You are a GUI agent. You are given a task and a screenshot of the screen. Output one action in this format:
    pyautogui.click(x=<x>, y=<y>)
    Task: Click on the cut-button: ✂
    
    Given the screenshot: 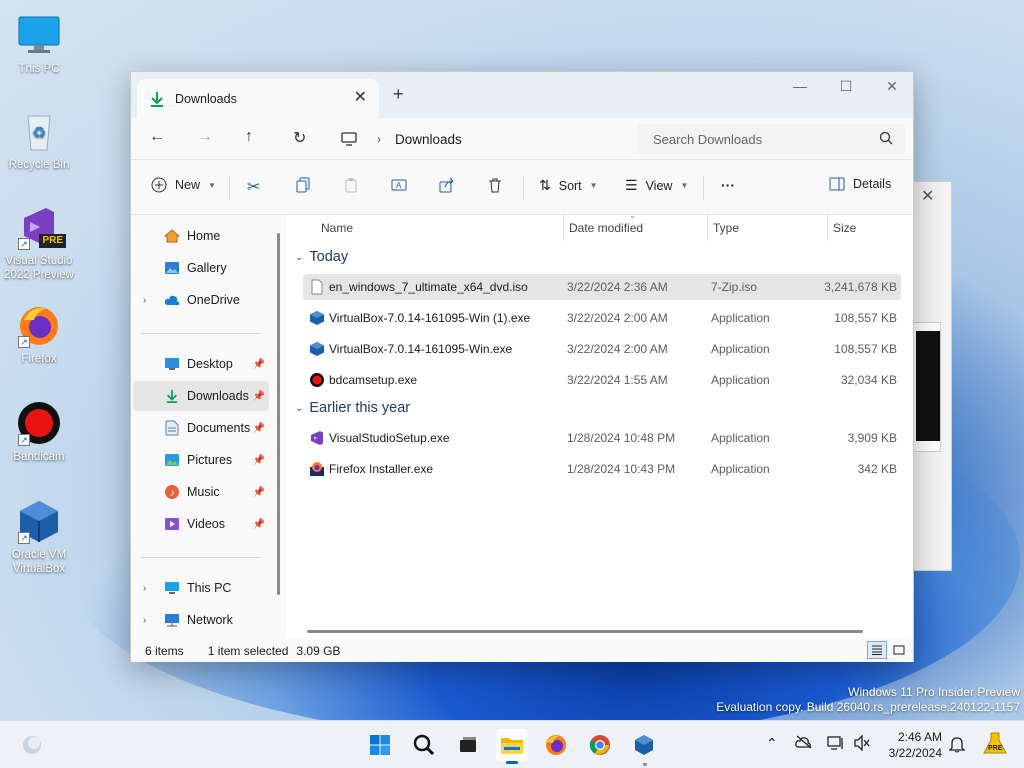 What is the action you would take?
    pyautogui.click(x=253, y=187)
    